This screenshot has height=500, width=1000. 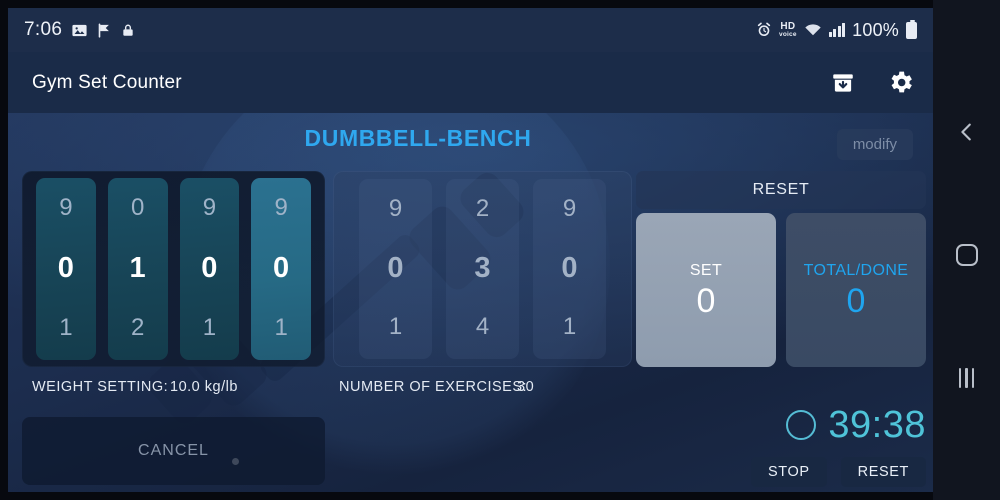 I want to click on weight-wheel-1-selected: 0, so click(x=65, y=267).